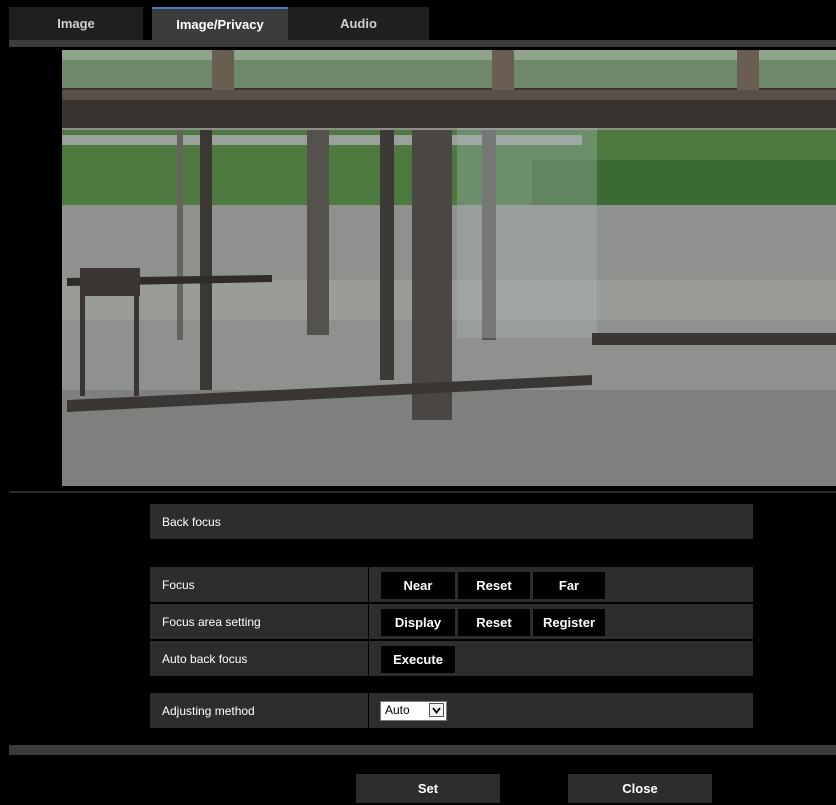  Describe the element at coordinates (208, 710) in the screenshot. I see `adjusting-method-label: Adjusting method` at that location.